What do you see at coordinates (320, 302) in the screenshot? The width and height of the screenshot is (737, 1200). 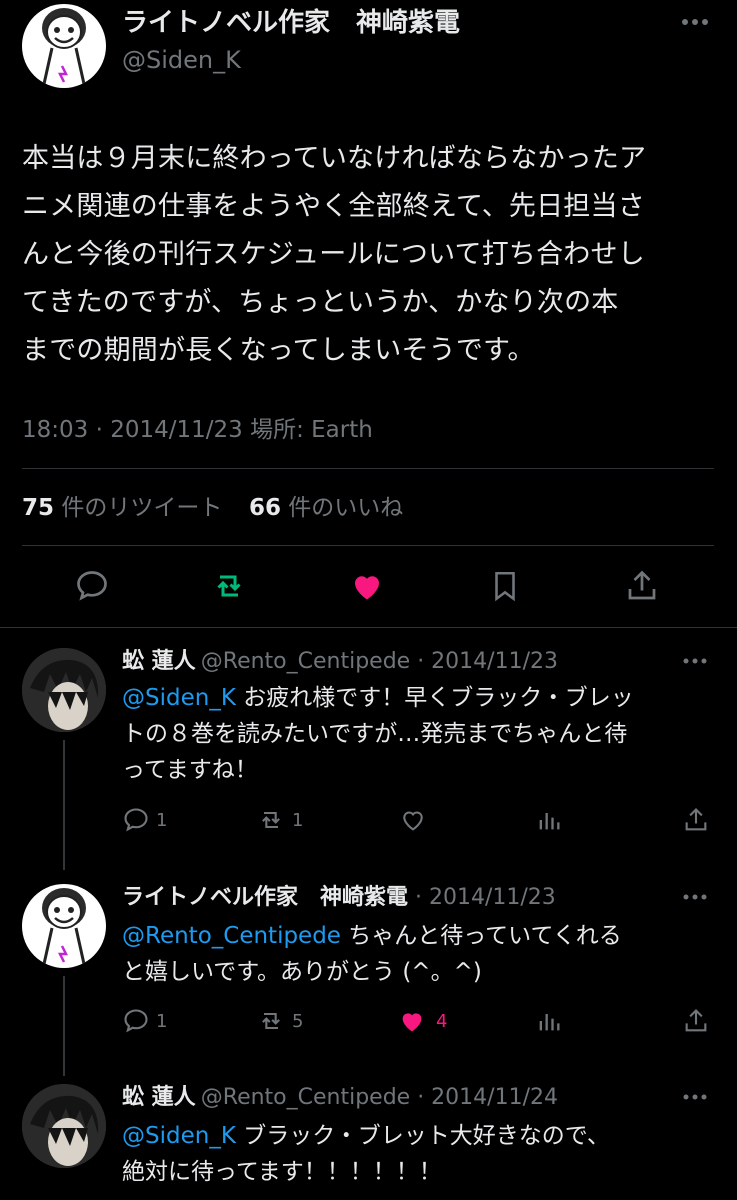 I see `tweet-text-line: てきたのですが、ちょっというか、かなり次の本` at bounding box center [320, 302].